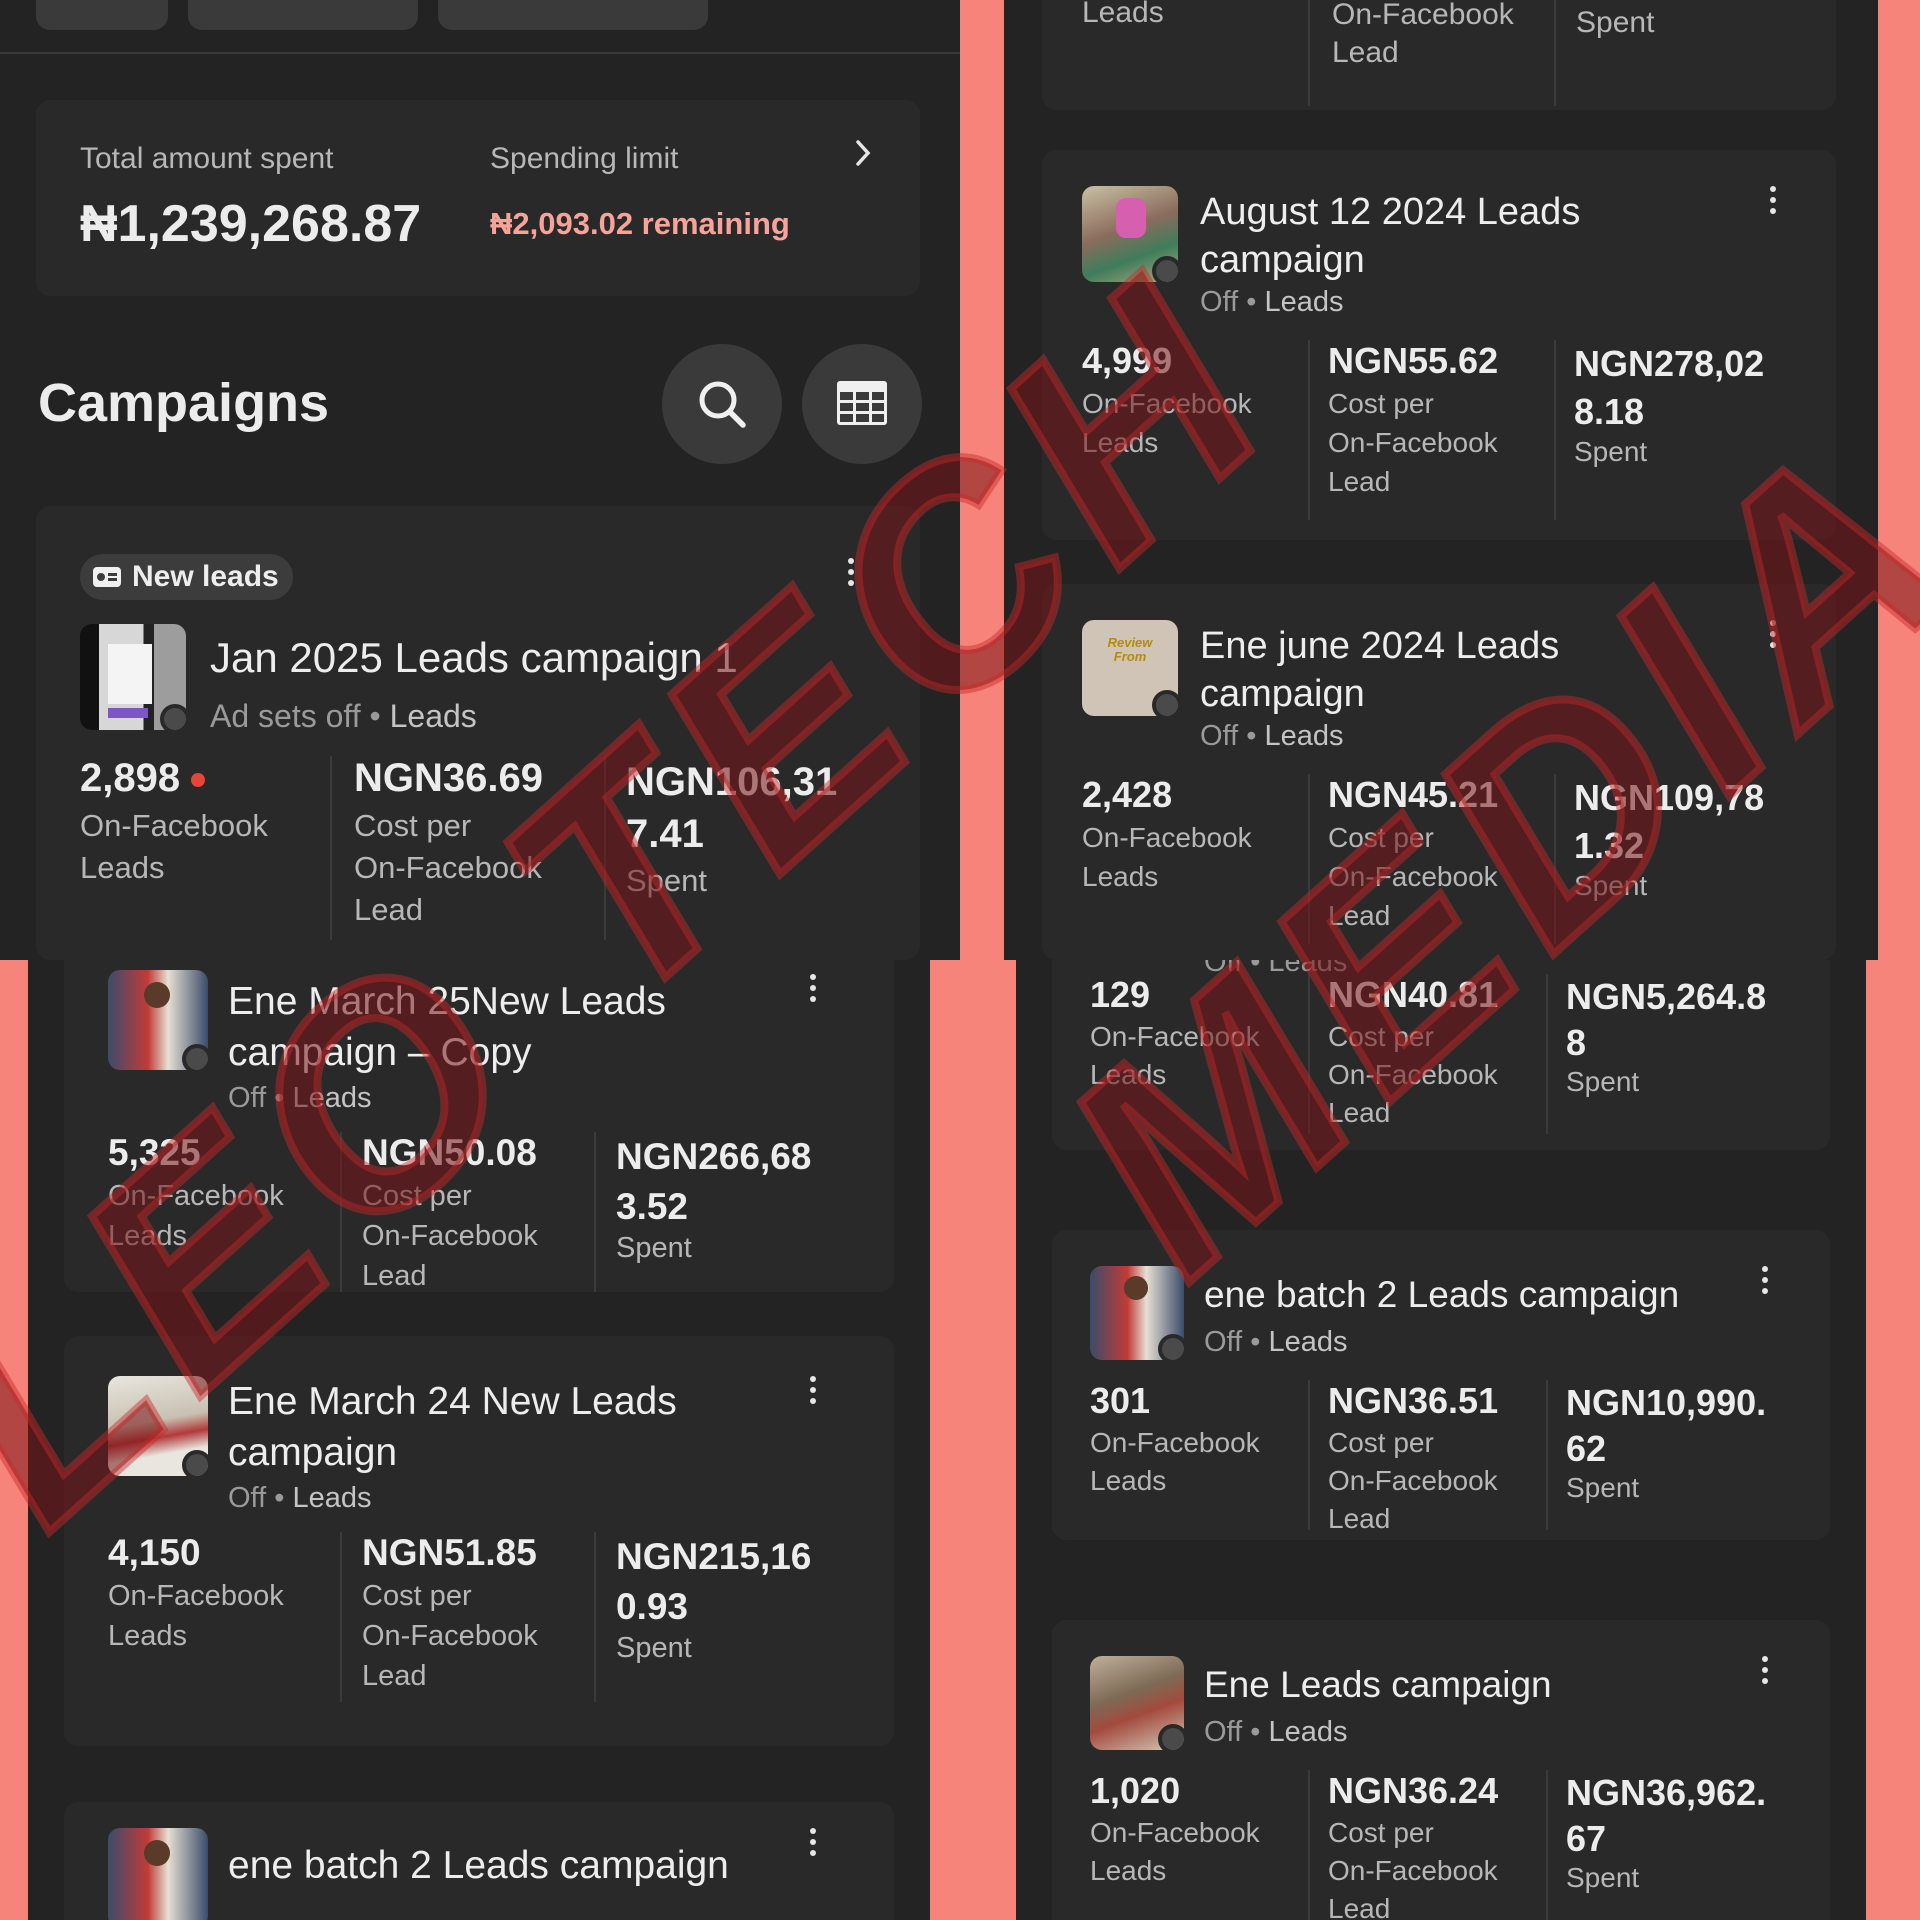  I want to click on badge-label: New leads, so click(205, 576).